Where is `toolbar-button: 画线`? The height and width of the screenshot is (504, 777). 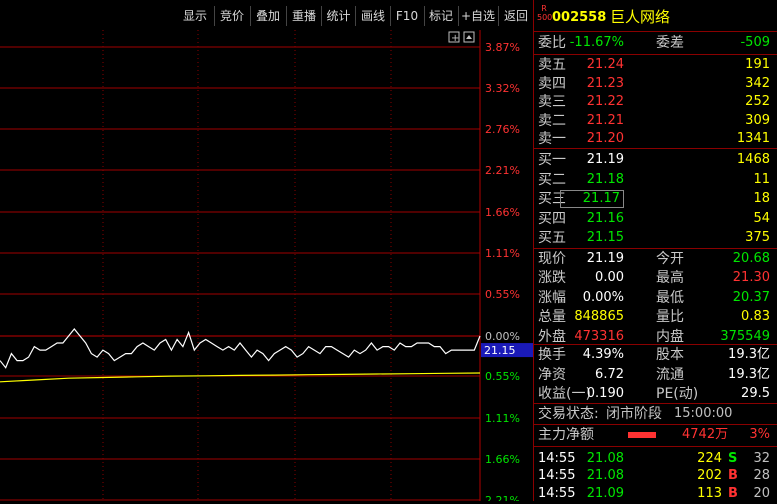 toolbar-button: 画线 is located at coordinates (372, 16).